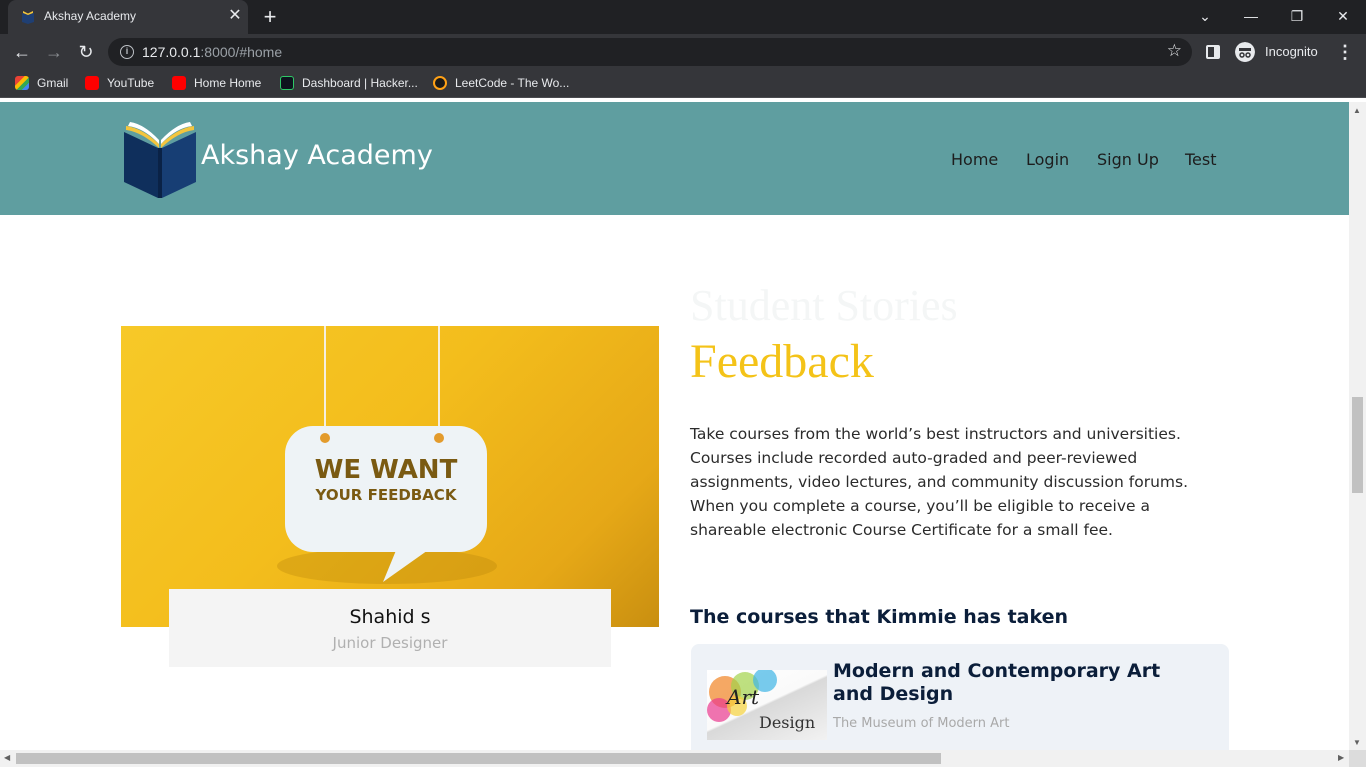  What do you see at coordinates (7, 757) in the screenshot?
I see `scroll-left-icon: ◀` at bounding box center [7, 757].